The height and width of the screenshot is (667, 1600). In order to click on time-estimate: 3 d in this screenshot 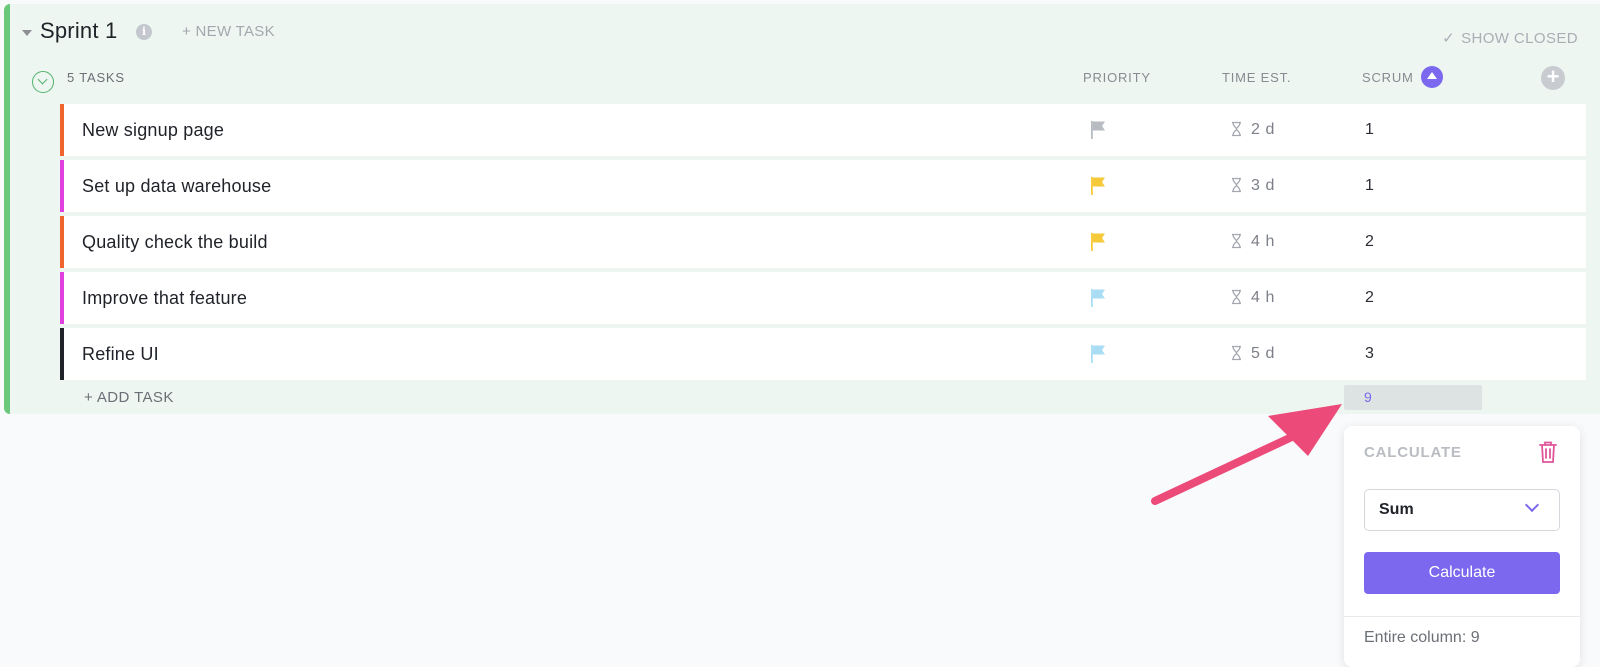, I will do `click(1263, 186)`.